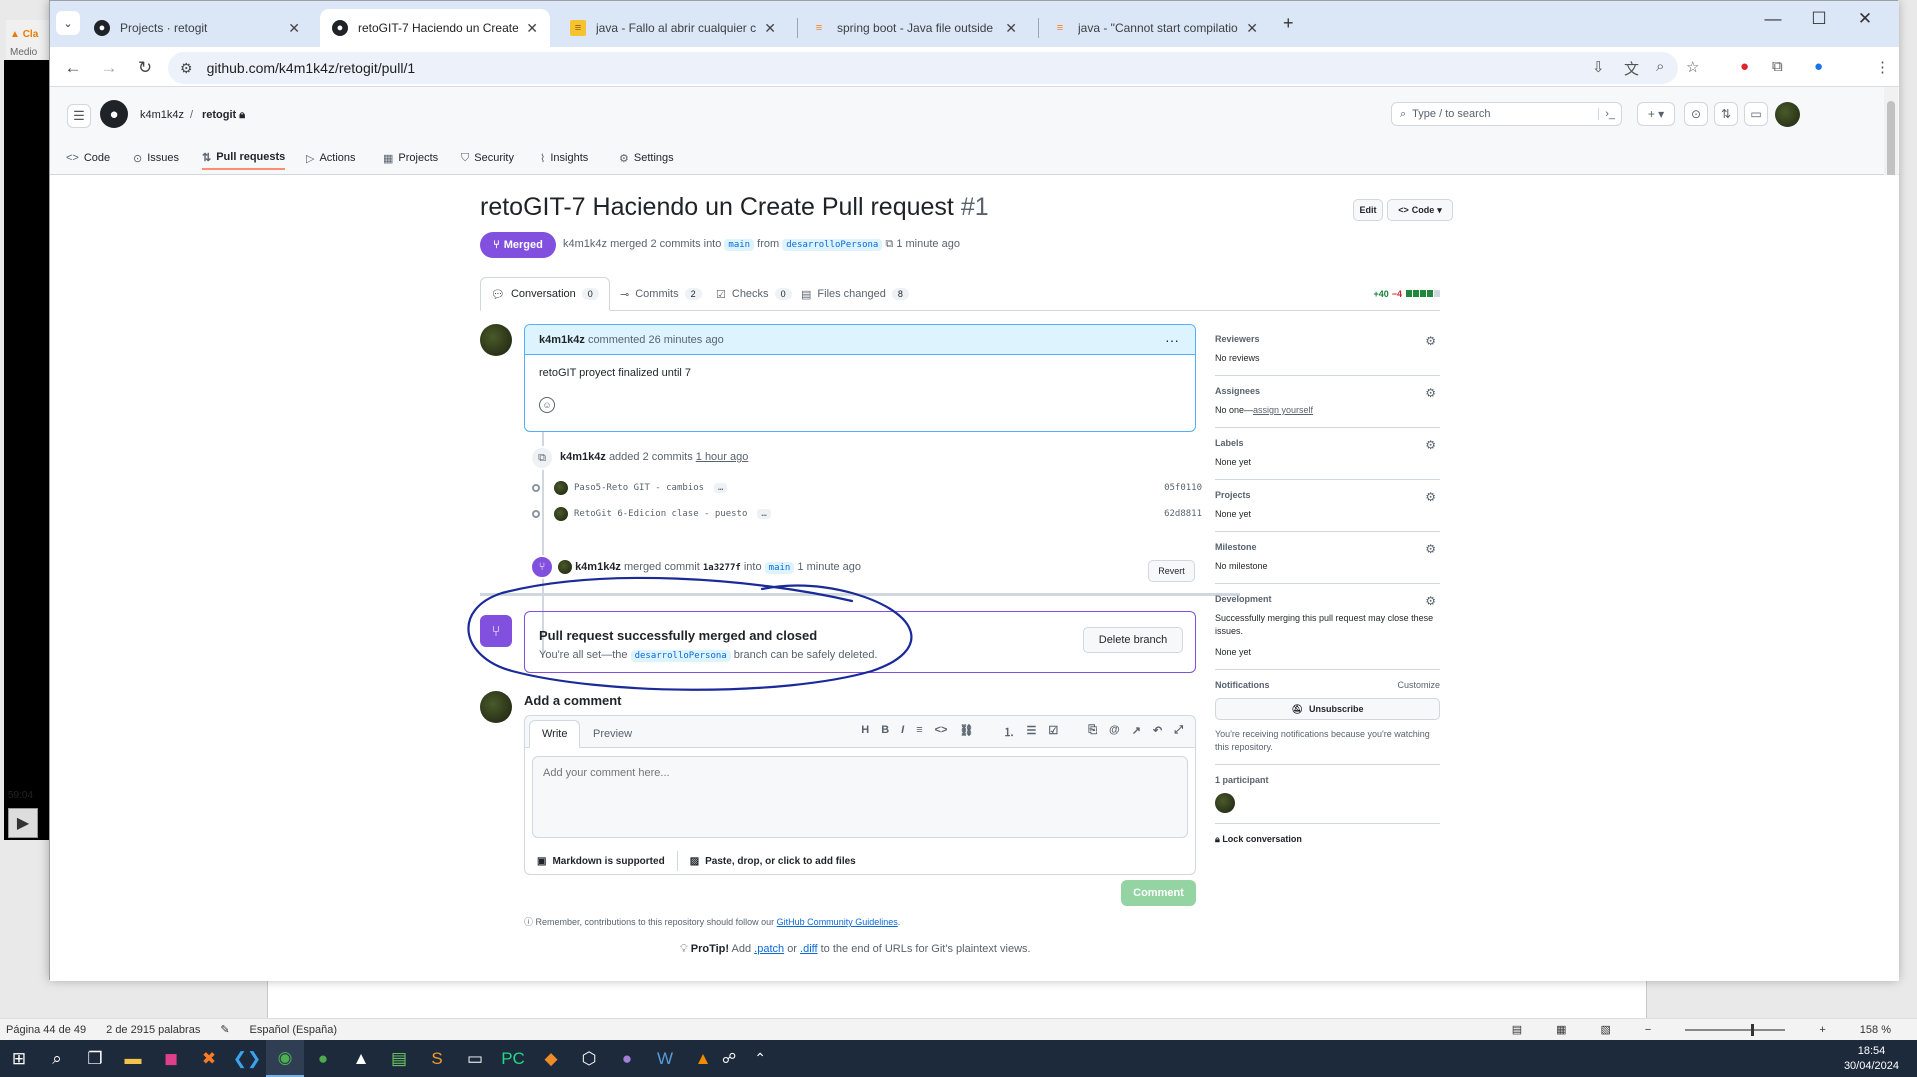 The width and height of the screenshot is (1917, 1077). Describe the element at coordinates (1773, 19) in the screenshot. I see `minimize-button: —` at that location.